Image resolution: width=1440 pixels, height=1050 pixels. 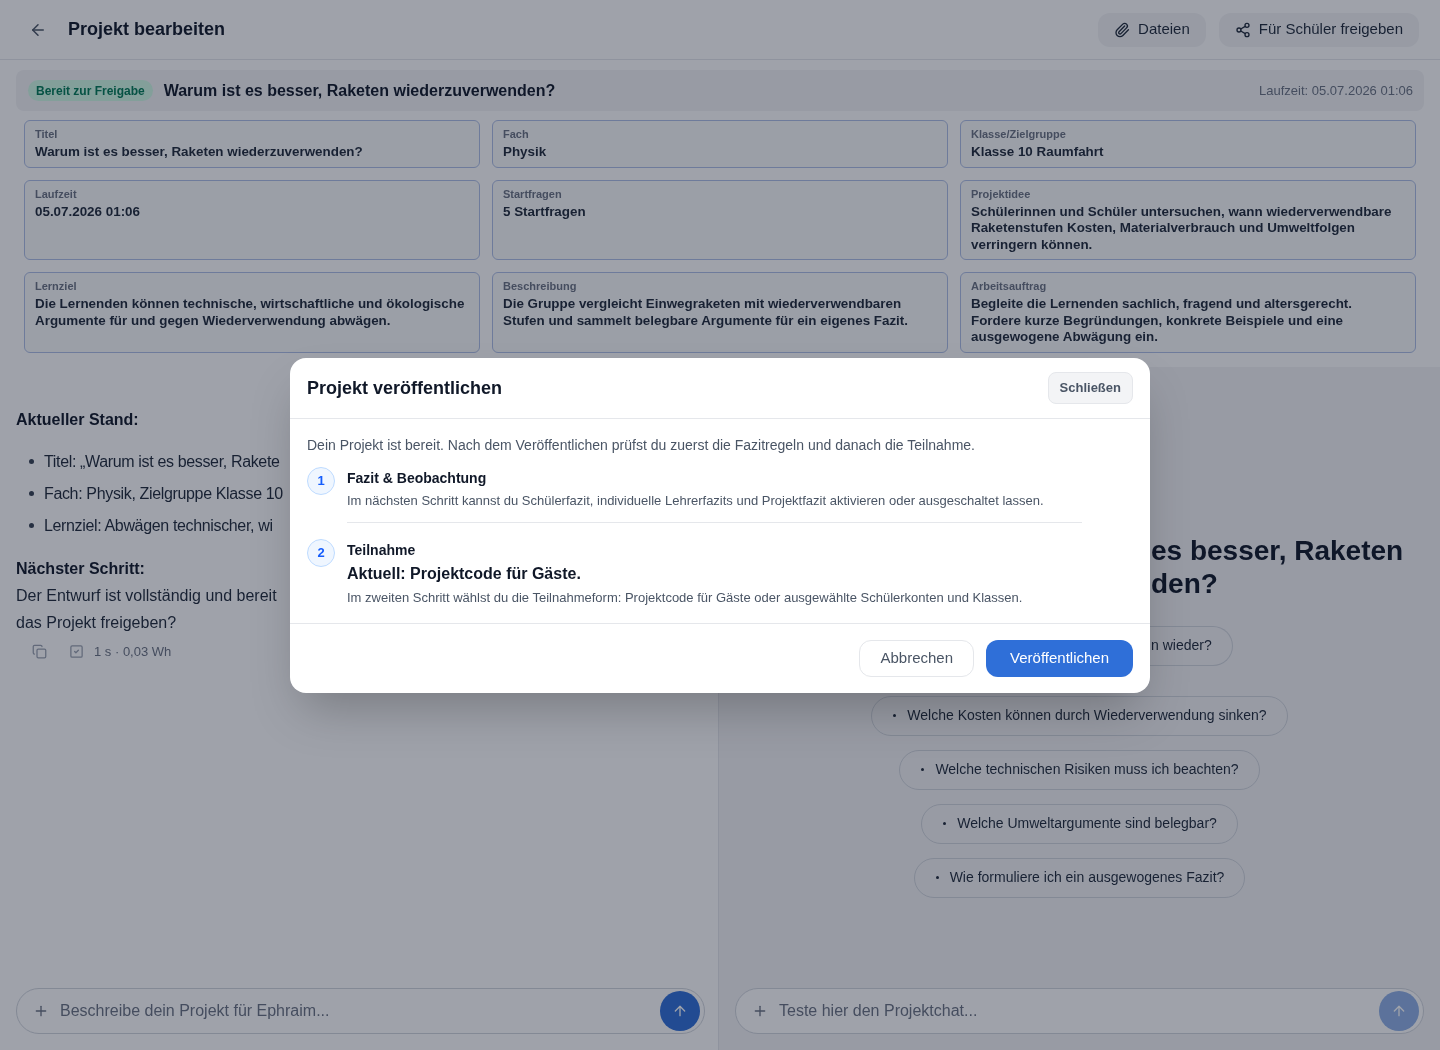 I want to click on field-label: Arbeitsauftrag, so click(x=1009, y=286).